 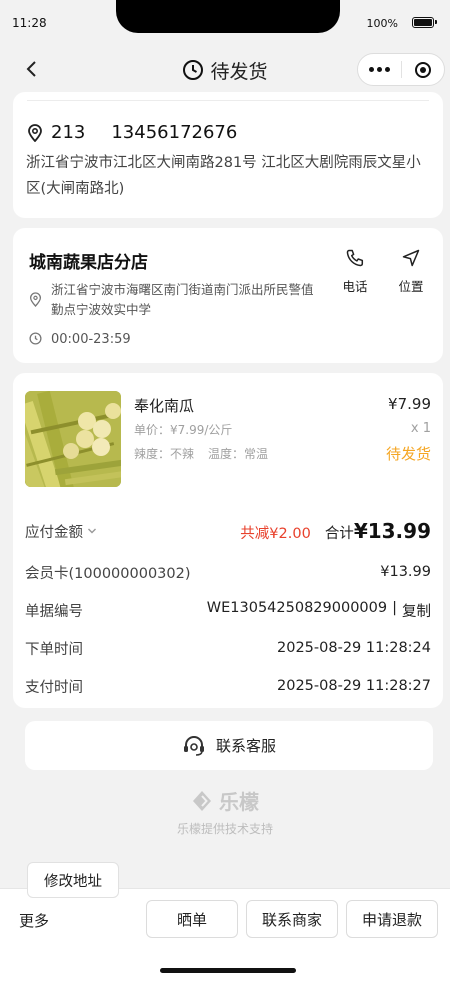 I want to click on phone-icon, so click(x=355, y=258).